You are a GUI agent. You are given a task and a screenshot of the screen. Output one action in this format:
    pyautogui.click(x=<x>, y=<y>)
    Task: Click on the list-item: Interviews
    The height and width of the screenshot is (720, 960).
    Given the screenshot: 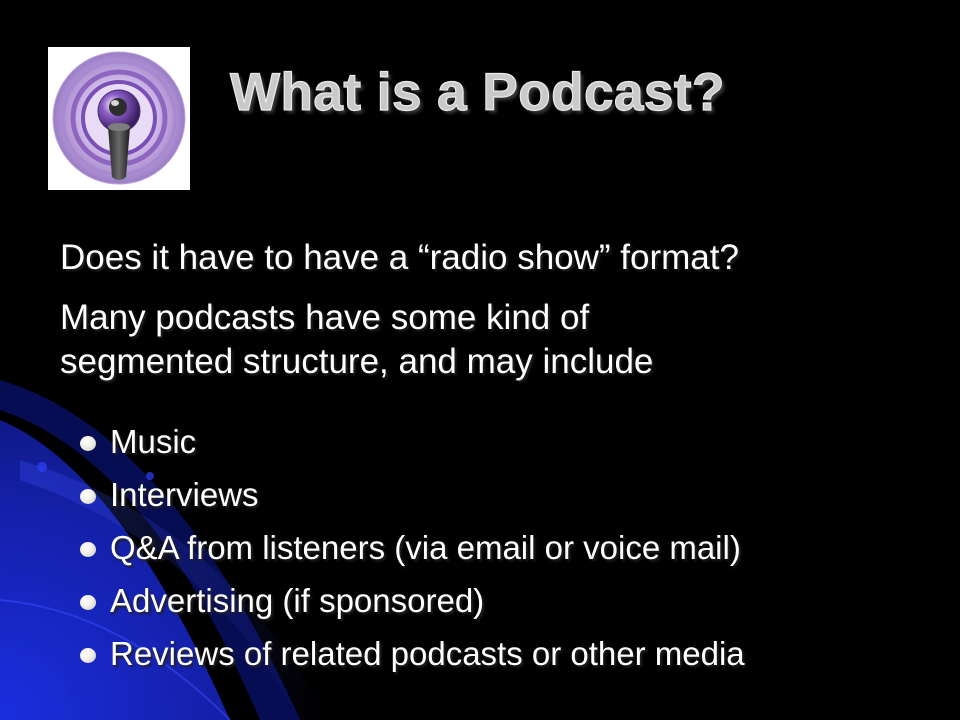 What is the action you would take?
    pyautogui.click(x=412, y=500)
    